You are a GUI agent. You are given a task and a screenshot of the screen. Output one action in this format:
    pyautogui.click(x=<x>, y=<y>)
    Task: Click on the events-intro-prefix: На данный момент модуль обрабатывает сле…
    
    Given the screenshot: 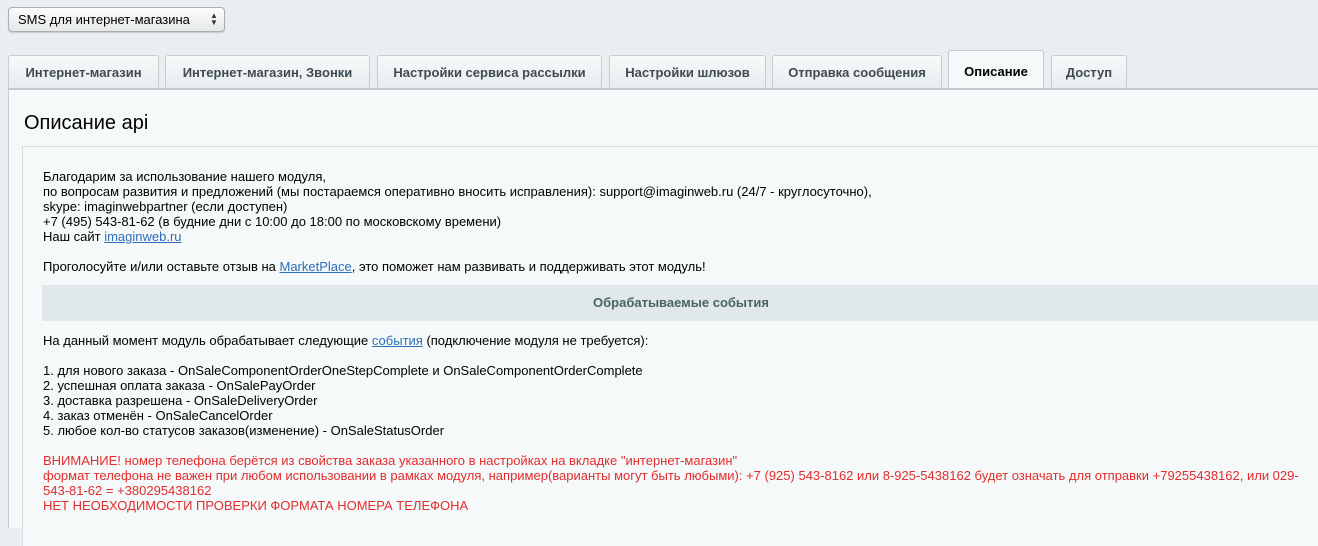 What is the action you would take?
    pyautogui.click(x=207, y=340)
    